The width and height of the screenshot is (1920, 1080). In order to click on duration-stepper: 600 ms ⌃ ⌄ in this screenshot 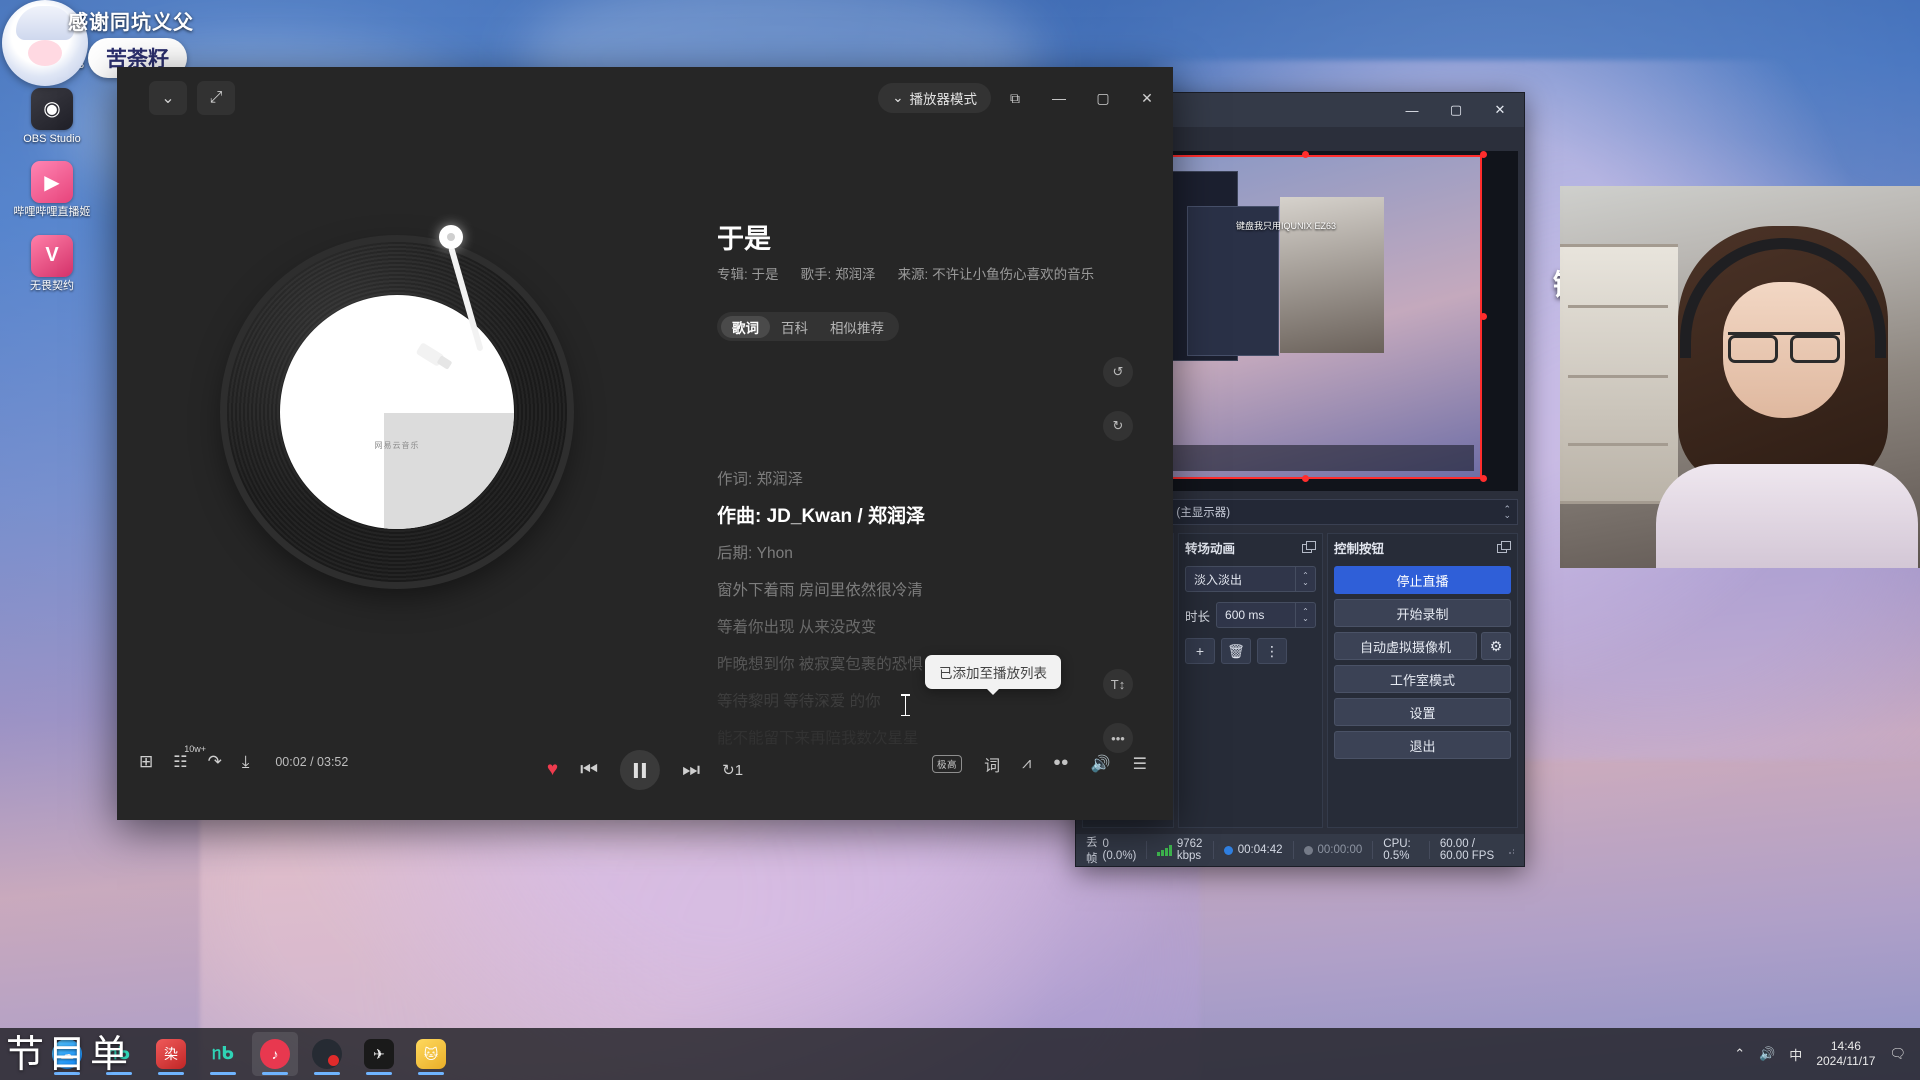, I will do `click(1266, 615)`.